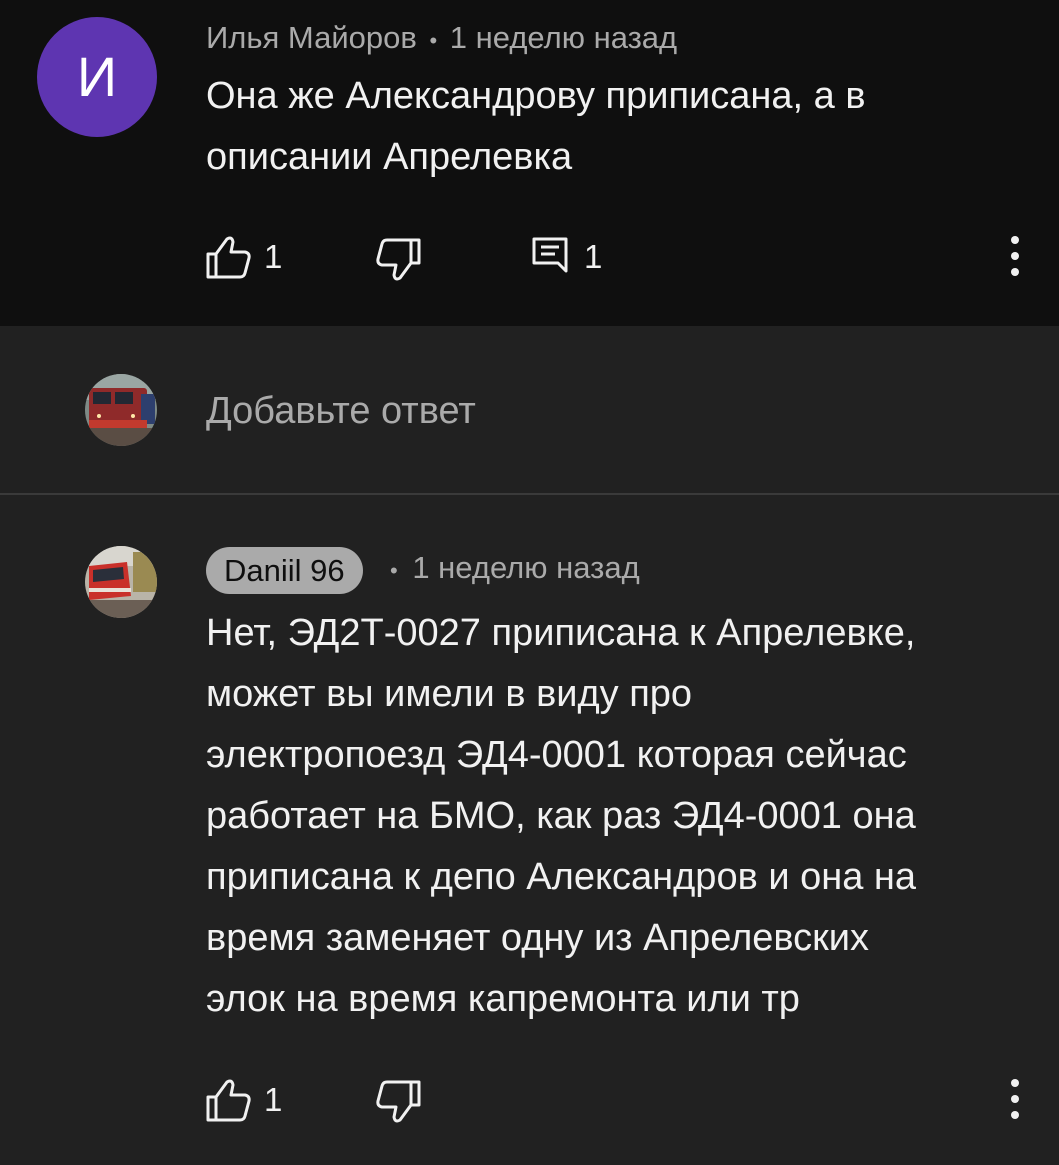 The image size is (1059, 1165). Describe the element at coordinates (97, 77) in the screenshot. I see `avatar: И` at that location.